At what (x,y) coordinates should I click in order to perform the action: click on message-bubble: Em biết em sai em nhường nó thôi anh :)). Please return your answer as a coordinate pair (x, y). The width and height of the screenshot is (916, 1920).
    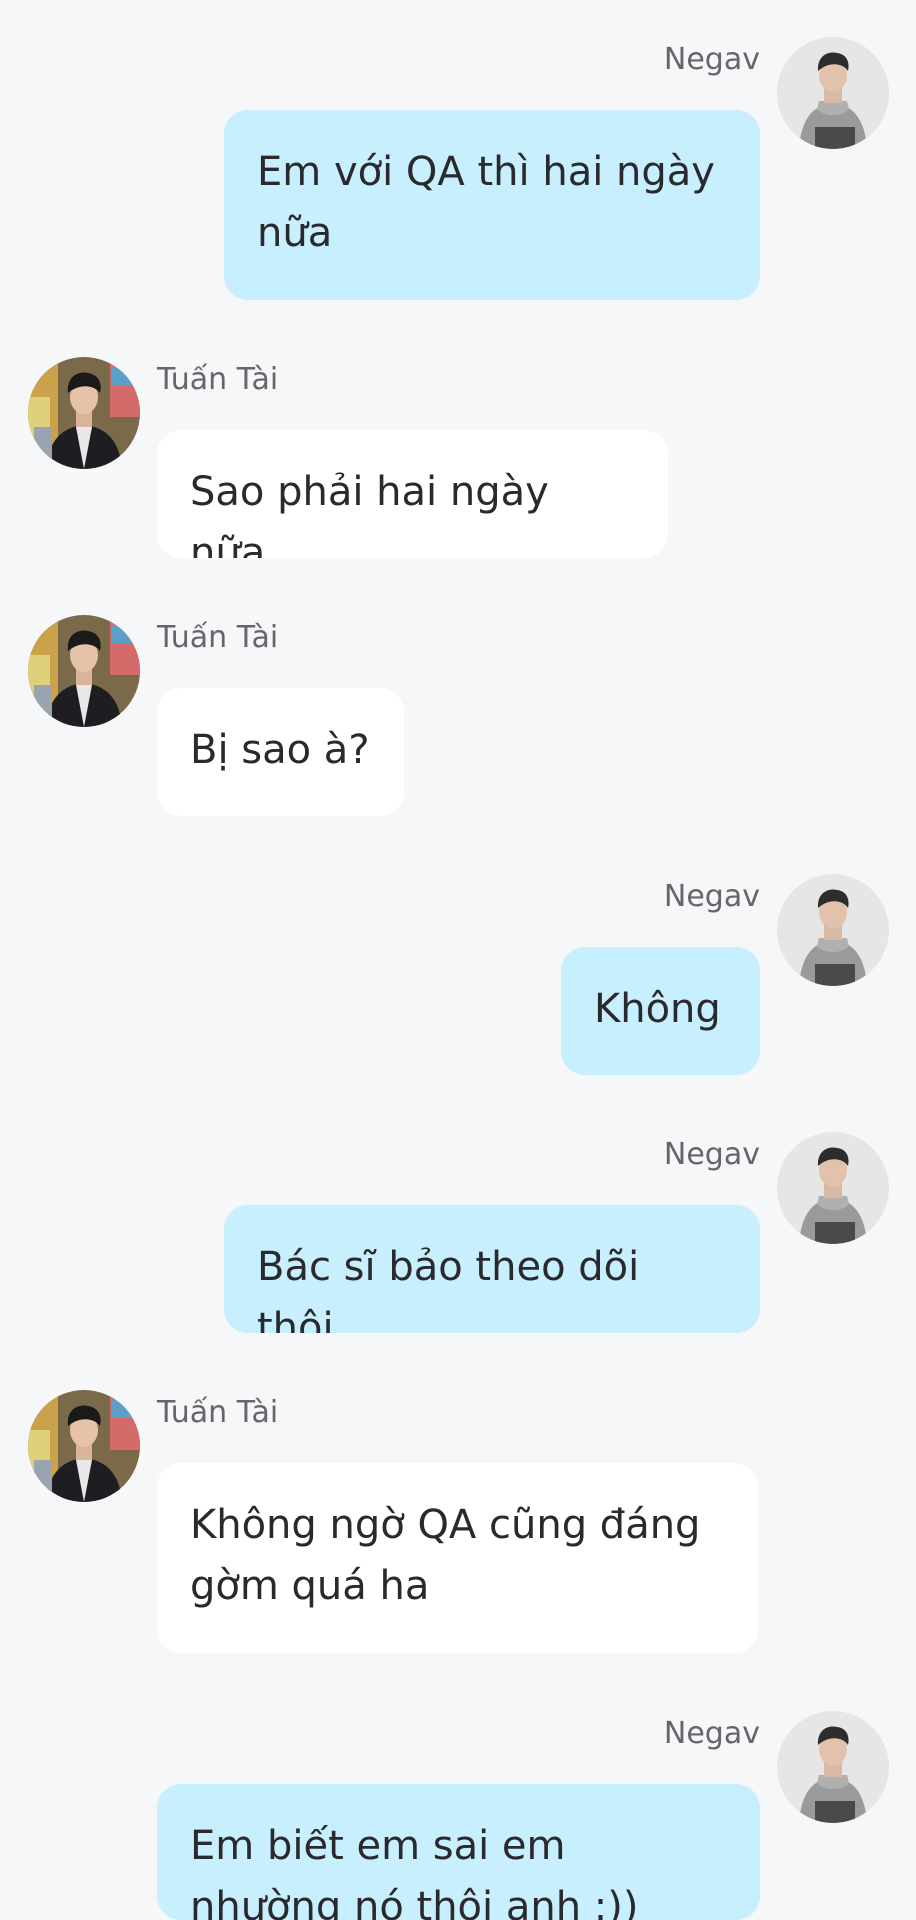
    Looking at the image, I should click on (458, 1852).